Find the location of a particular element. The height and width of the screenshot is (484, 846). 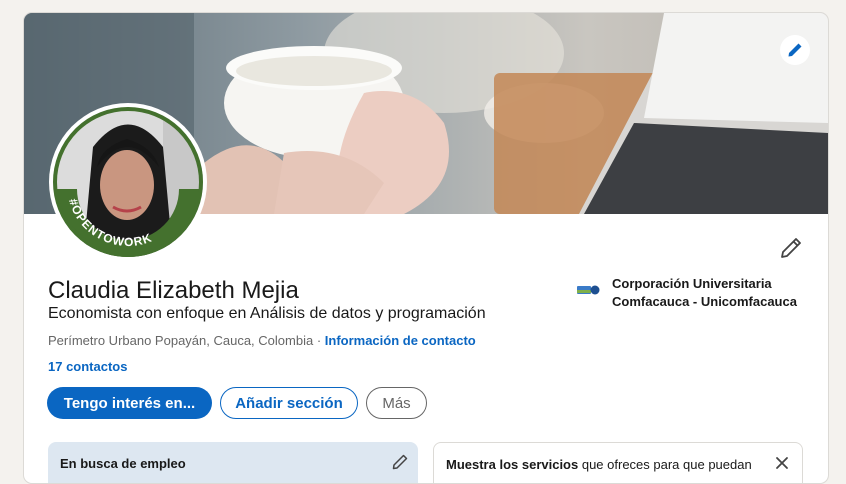

open-to-work-title: En busca de empleo is located at coordinates (123, 463).